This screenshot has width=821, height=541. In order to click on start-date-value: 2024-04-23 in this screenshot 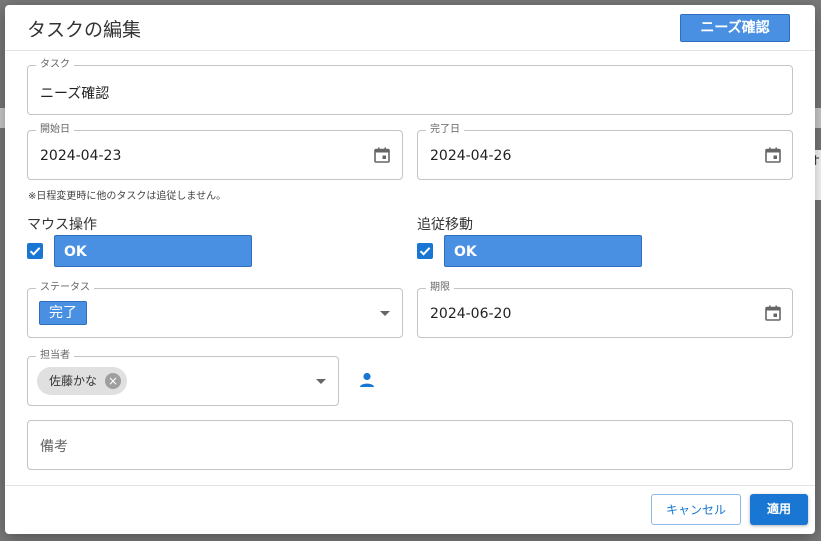, I will do `click(81, 156)`.